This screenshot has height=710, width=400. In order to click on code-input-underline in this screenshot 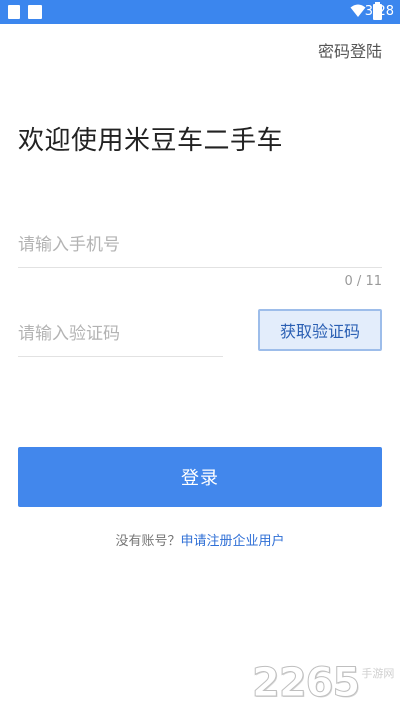, I will do `click(120, 356)`.